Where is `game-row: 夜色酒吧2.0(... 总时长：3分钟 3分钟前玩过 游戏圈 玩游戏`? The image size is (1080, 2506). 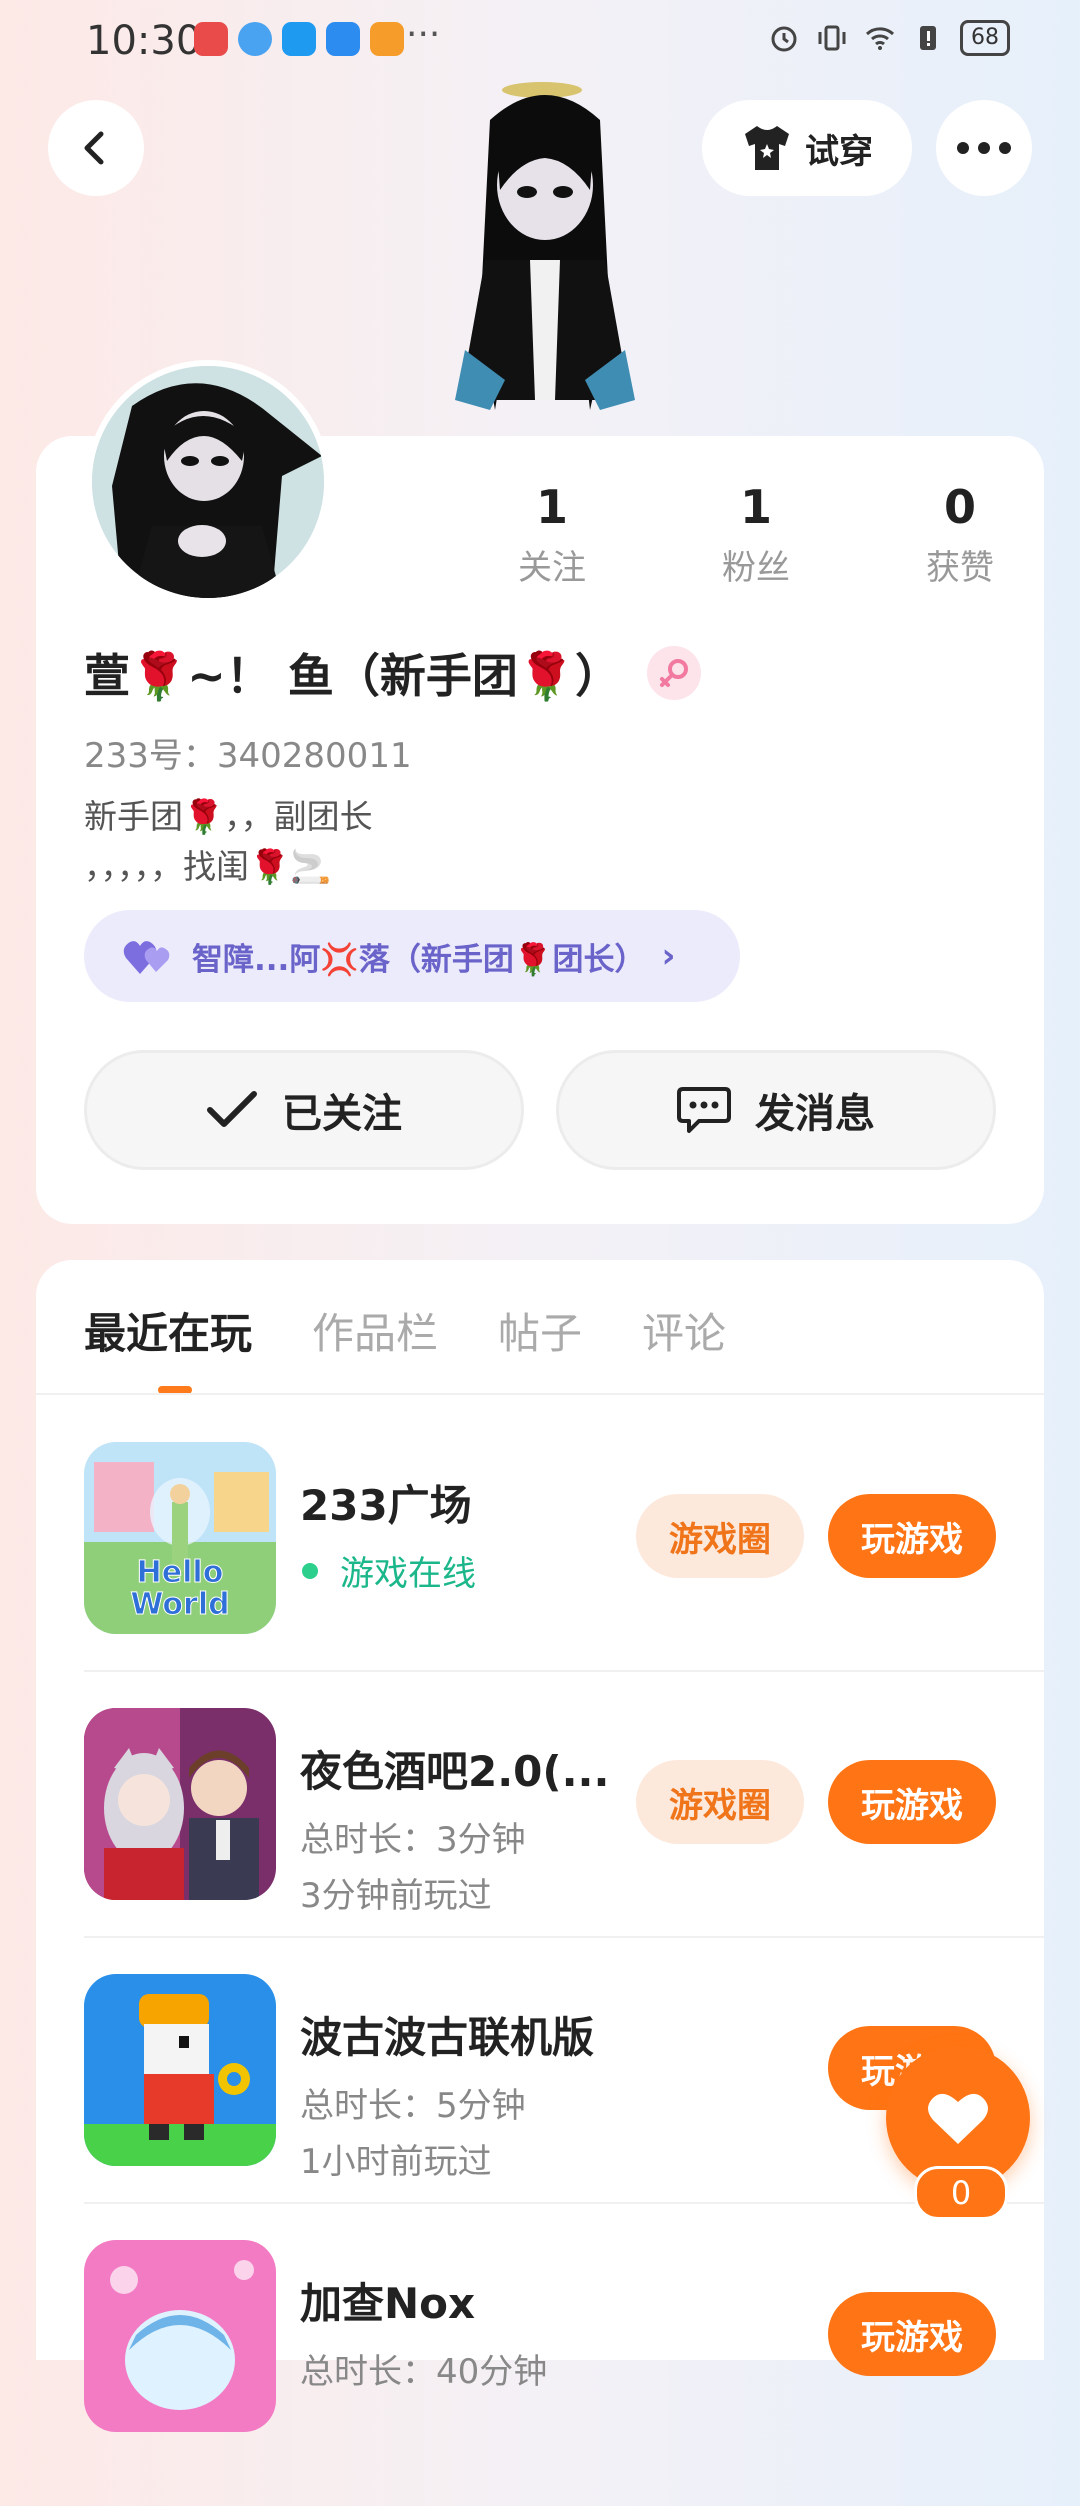
game-row: 夜色酒吧2.0(... 总时长：3分钟 3分钟前玩过 游戏圈 玩游戏 is located at coordinates (564, 1841).